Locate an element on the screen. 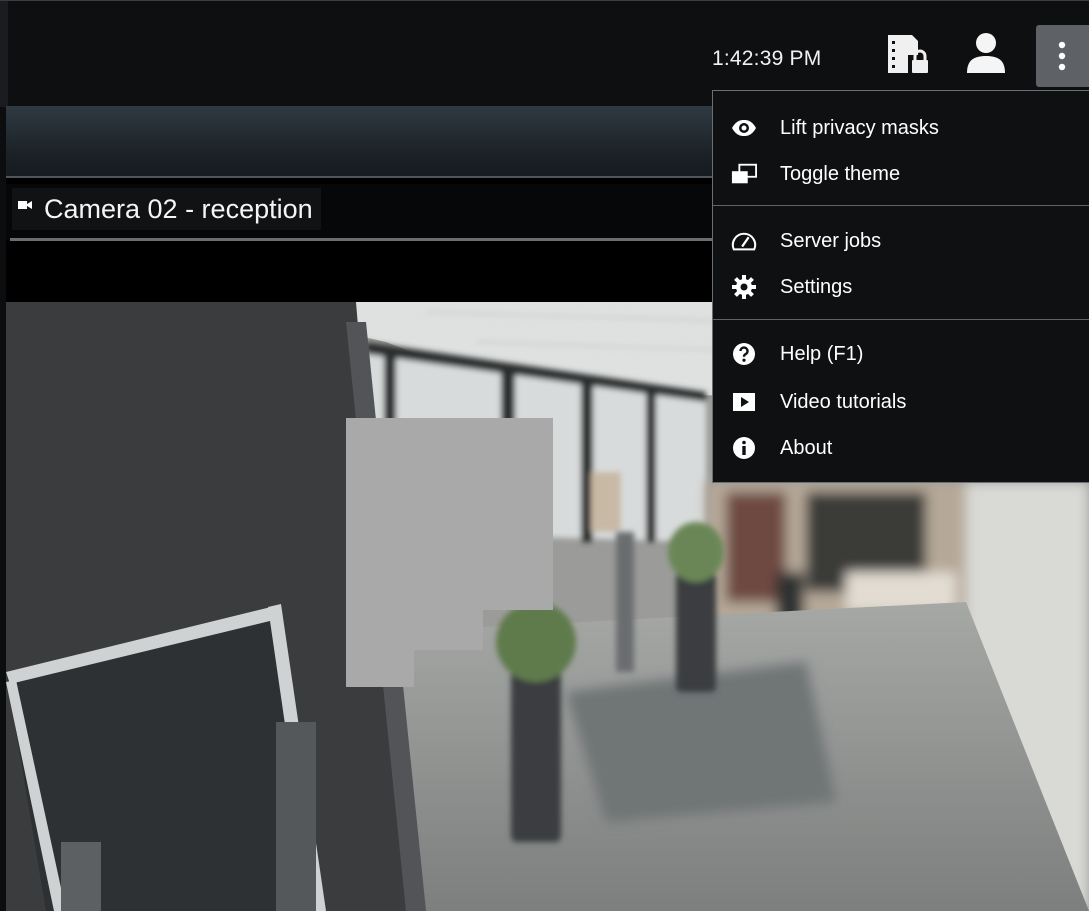  menu-item-label: Toggle theme is located at coordinates (840, 173).